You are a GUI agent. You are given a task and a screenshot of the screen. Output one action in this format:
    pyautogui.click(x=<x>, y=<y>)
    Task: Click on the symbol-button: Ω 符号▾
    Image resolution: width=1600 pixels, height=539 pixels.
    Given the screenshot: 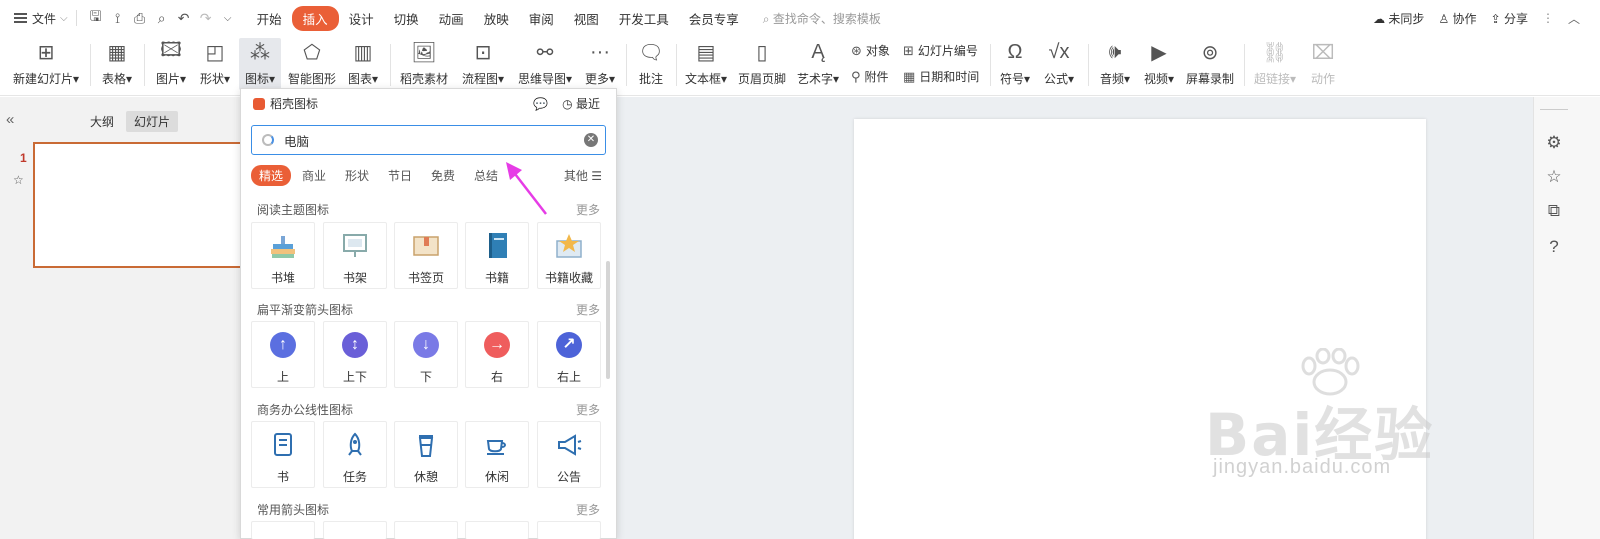 What is the action you would take?
    pyautogui.click(x=1015, y=64)
    